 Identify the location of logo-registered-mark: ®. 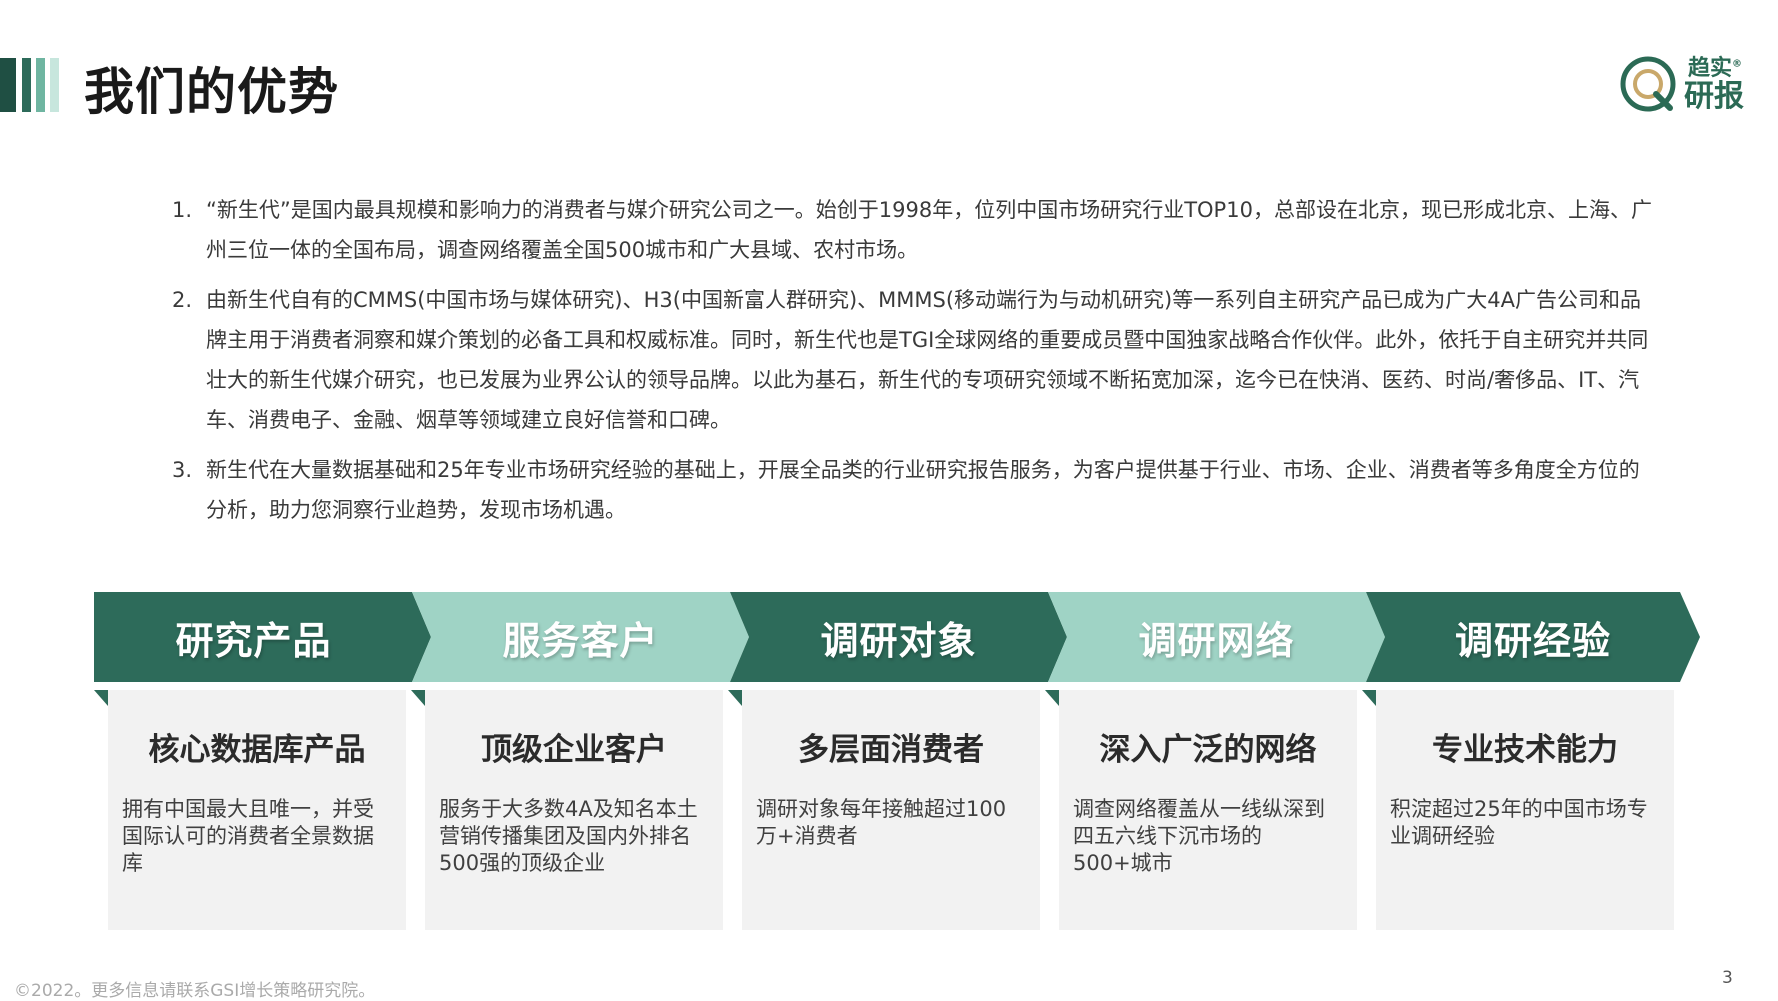
(1737, 64).